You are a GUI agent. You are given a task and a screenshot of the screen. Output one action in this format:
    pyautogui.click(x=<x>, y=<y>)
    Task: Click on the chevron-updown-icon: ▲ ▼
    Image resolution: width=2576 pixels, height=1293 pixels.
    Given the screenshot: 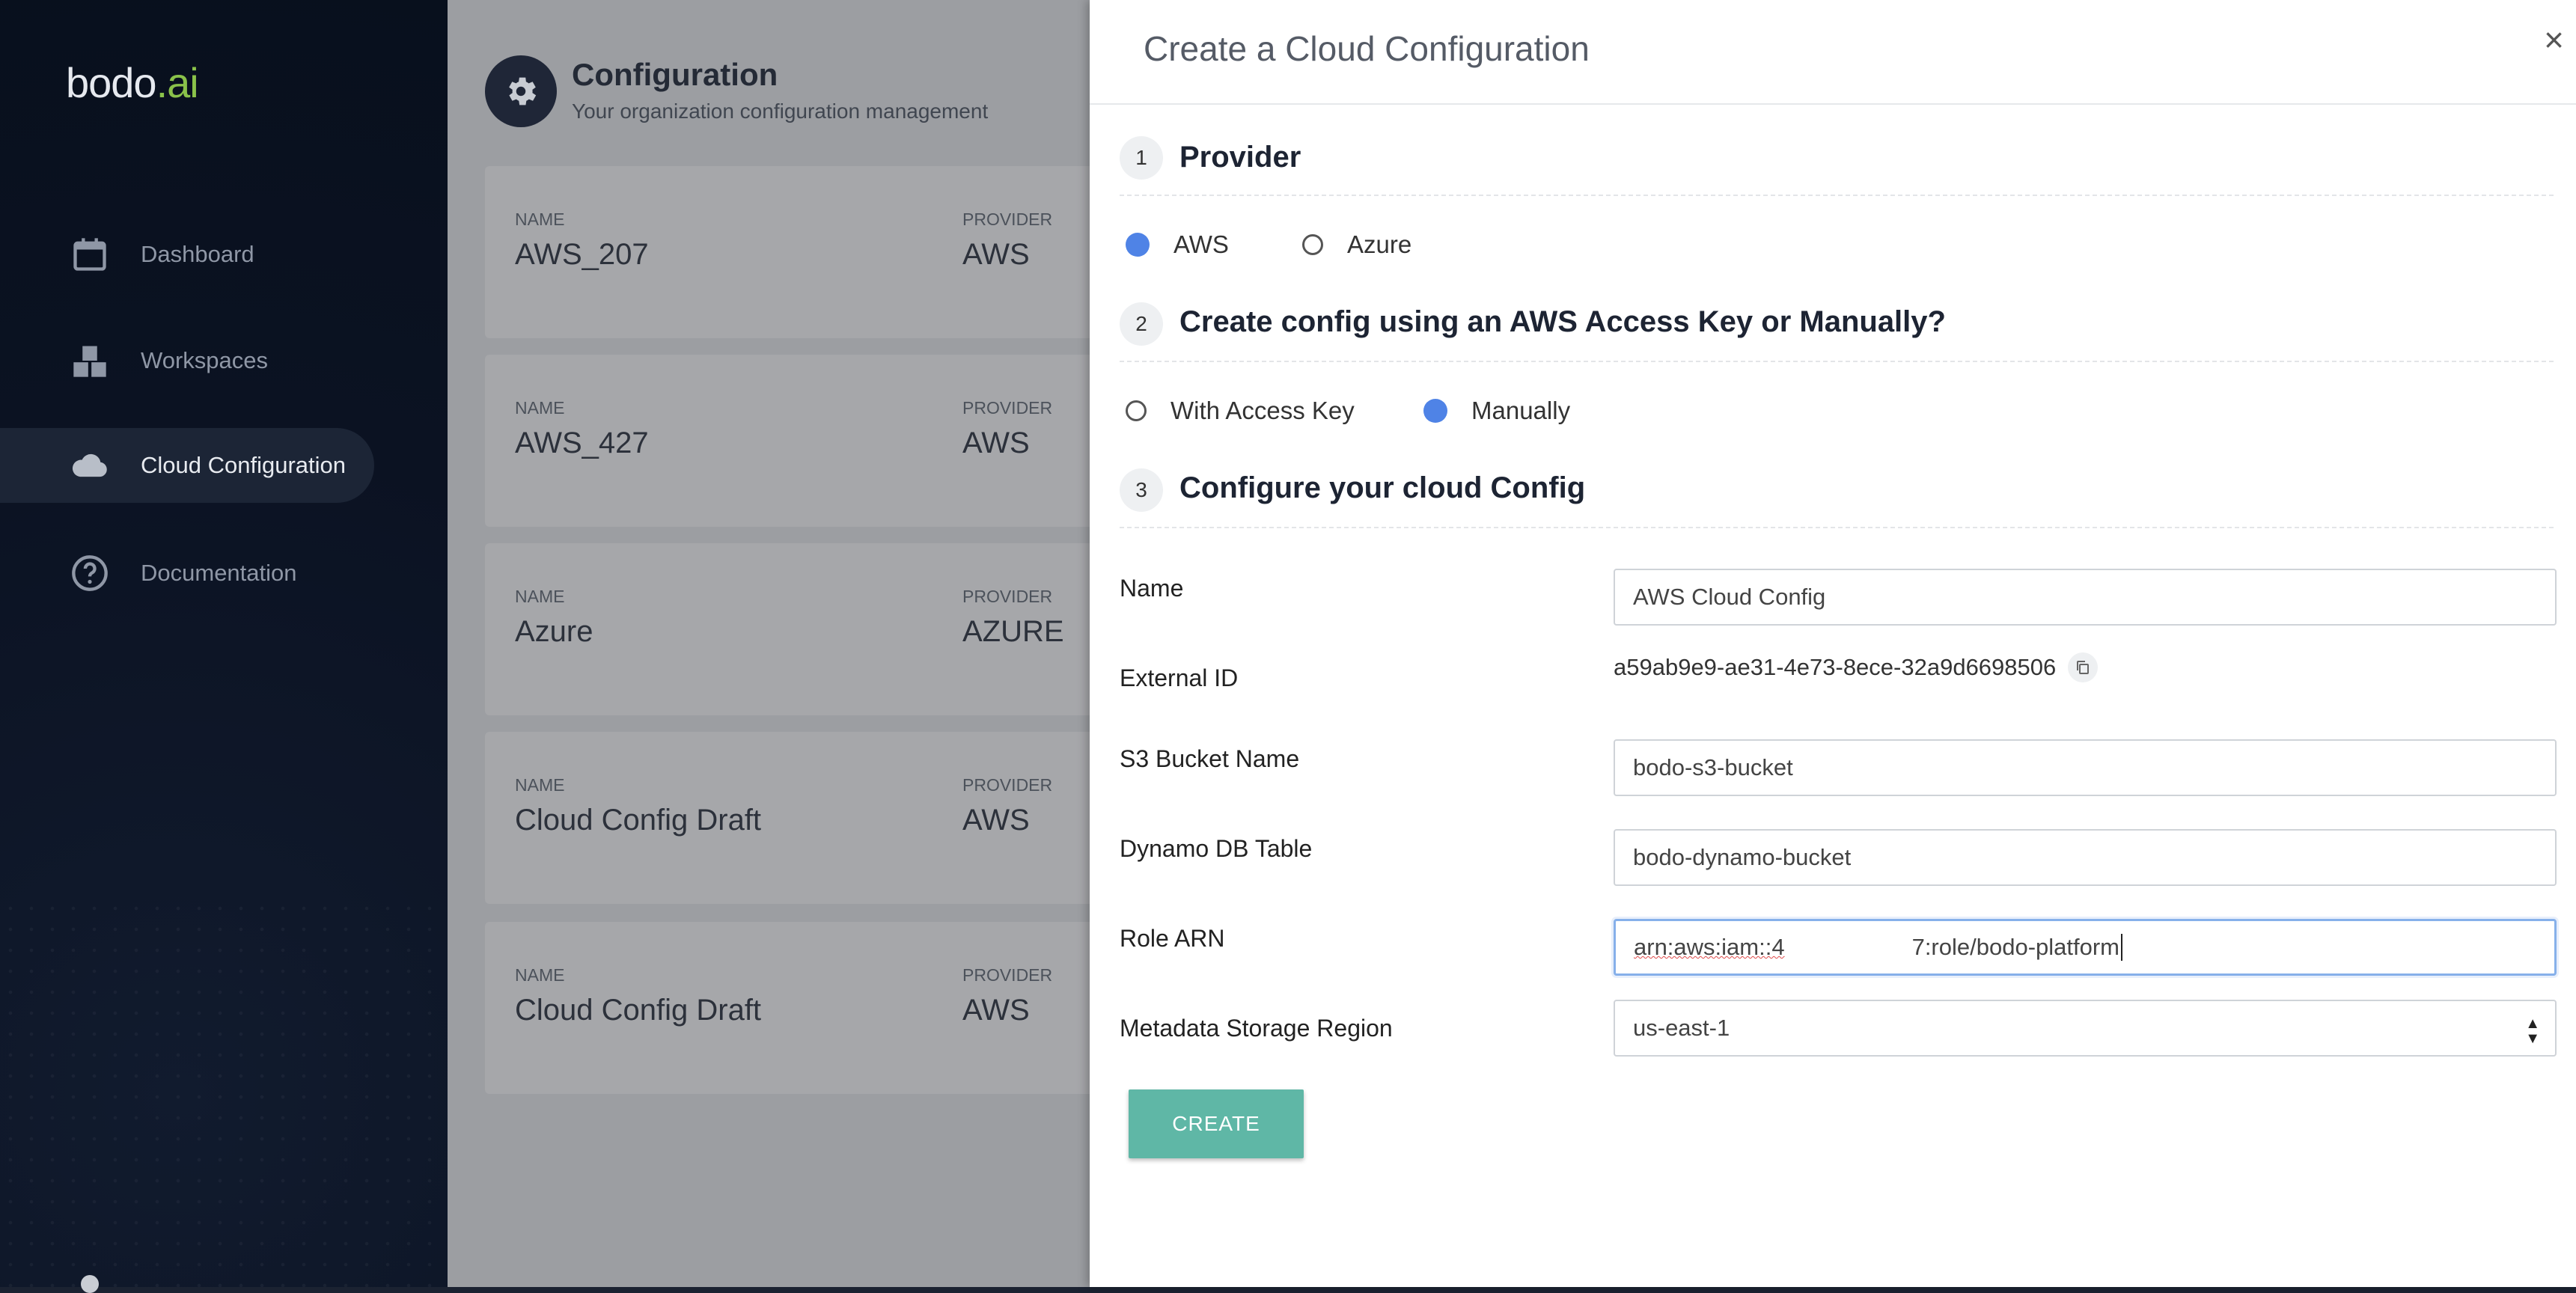 What is the action you would take?
    pyautogui.click(x=2532, y=1031)
    